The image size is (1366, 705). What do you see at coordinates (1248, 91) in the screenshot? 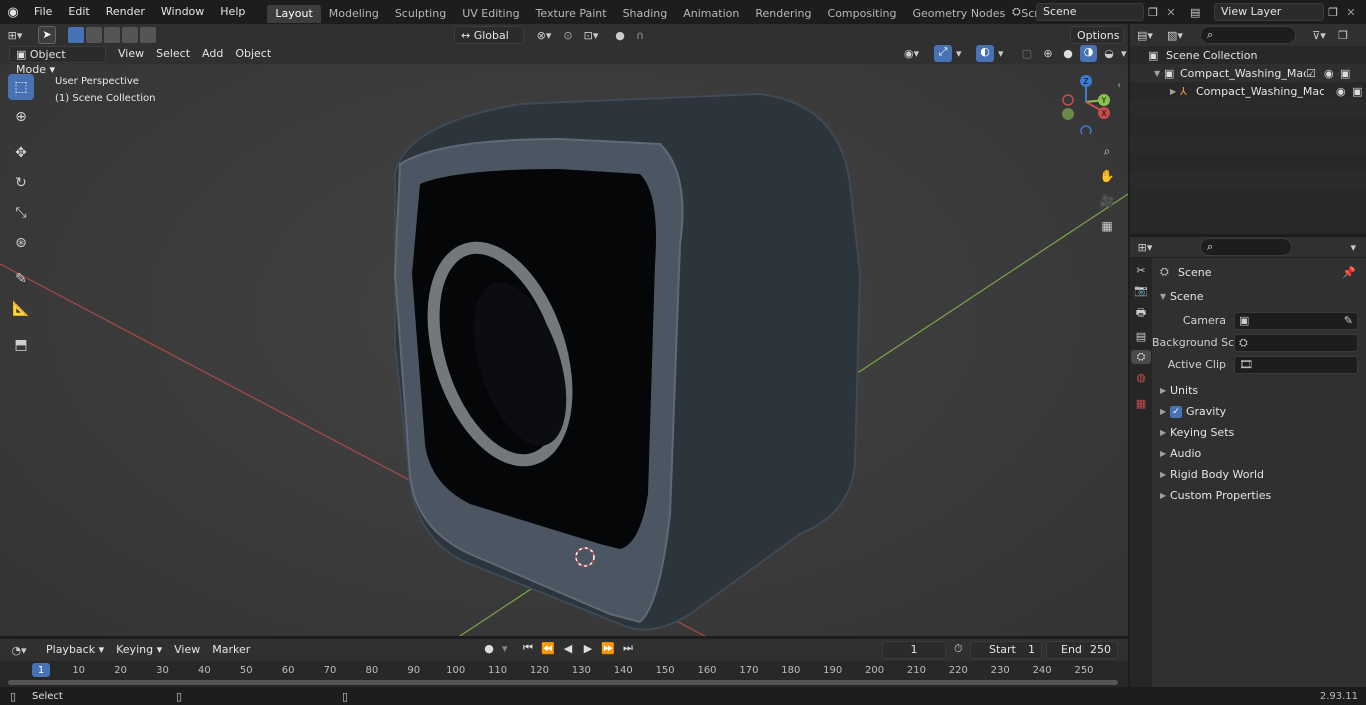
I see `outliner-row-object: ▶ ⅄ Compact_Washing_Mach ◉ ▣` at bounding box center [1248, 91].